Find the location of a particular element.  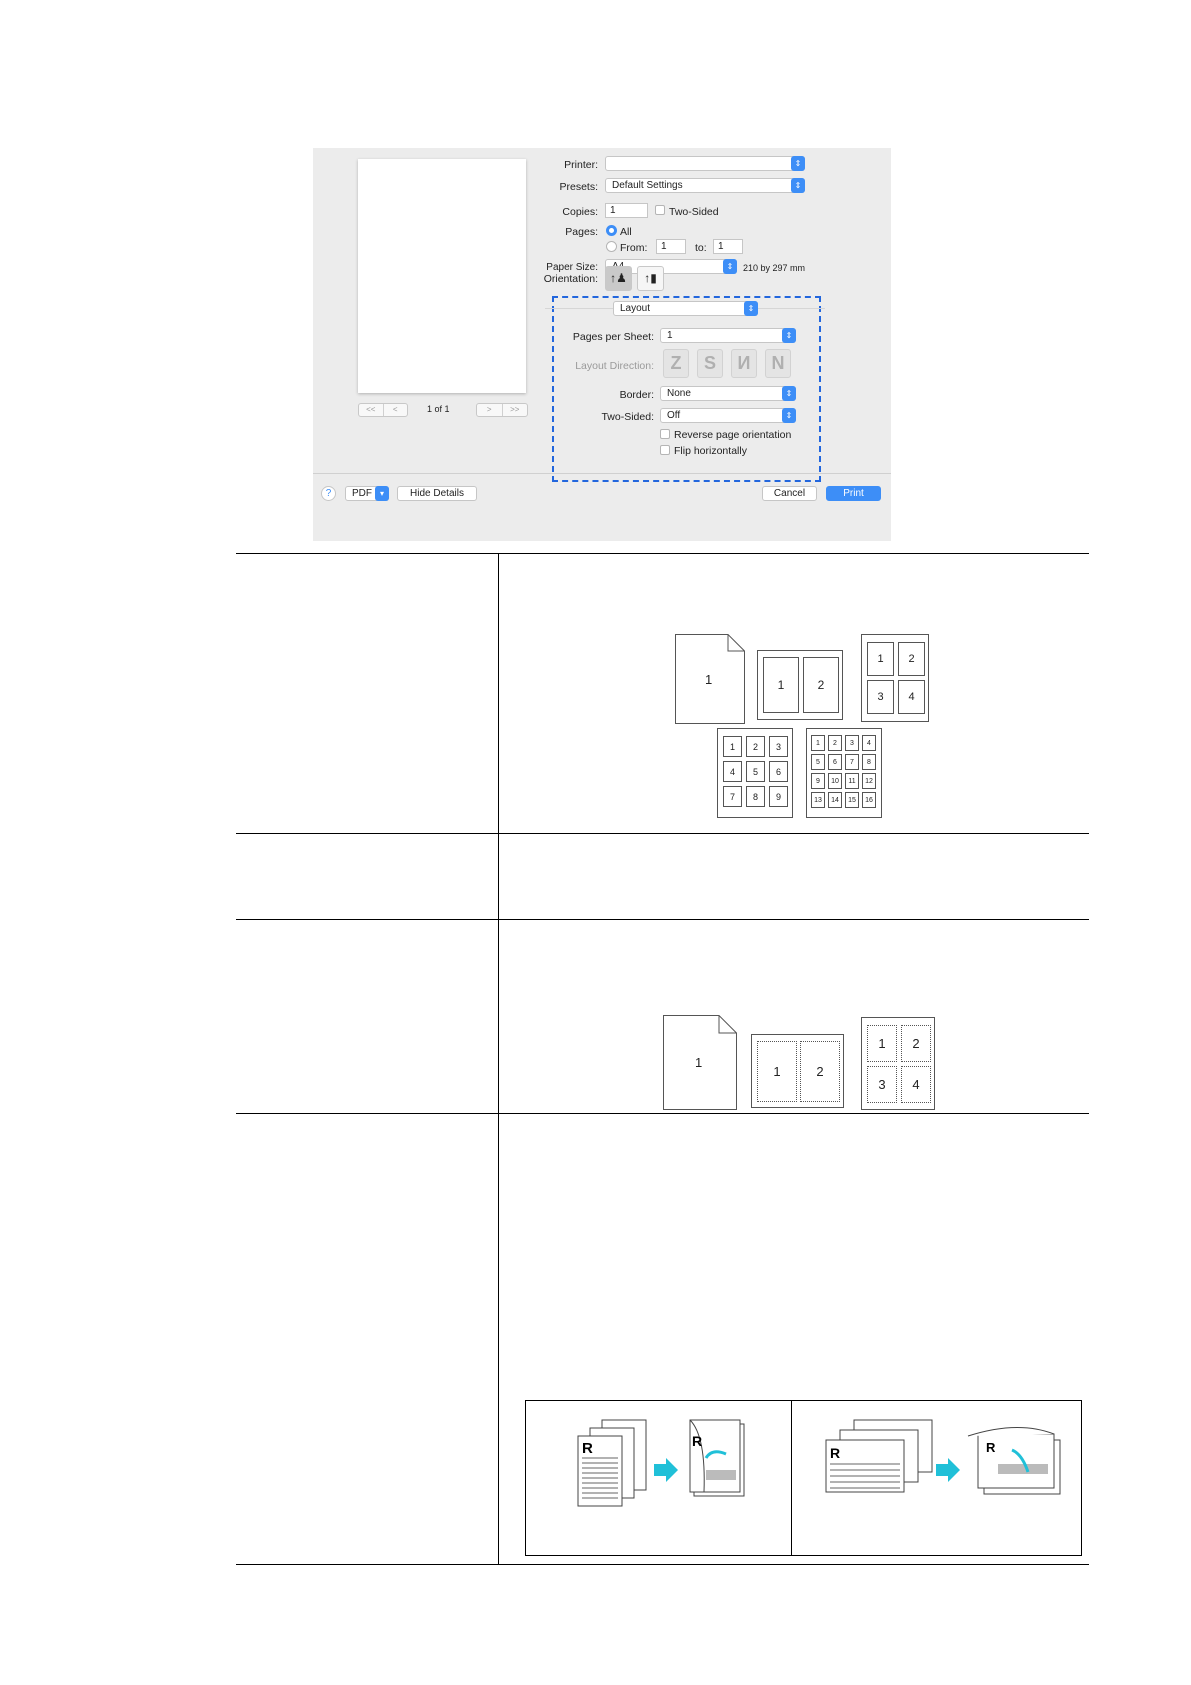

pages-from-input: 1 is located at coordinates (671, 246).